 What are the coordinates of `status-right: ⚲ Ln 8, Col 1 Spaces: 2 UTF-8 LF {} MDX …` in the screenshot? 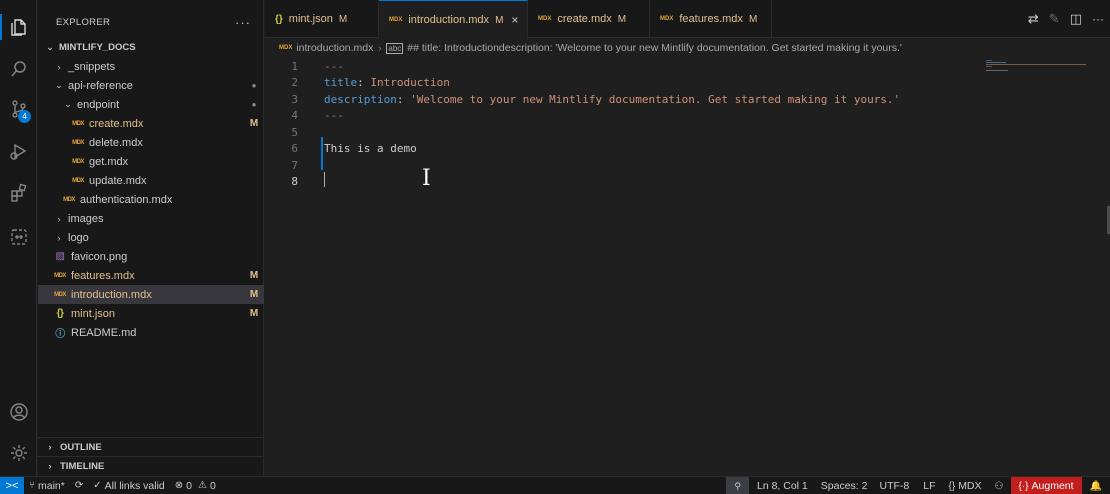 It's located at (918, 485).